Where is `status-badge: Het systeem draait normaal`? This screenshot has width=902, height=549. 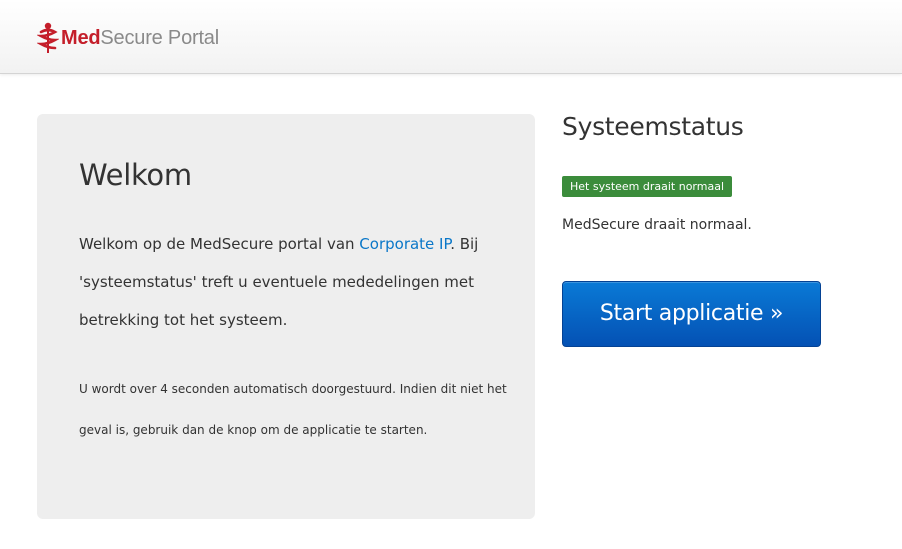 status-badge: Het systeem draait normaal is located at coordinates (647, 186).